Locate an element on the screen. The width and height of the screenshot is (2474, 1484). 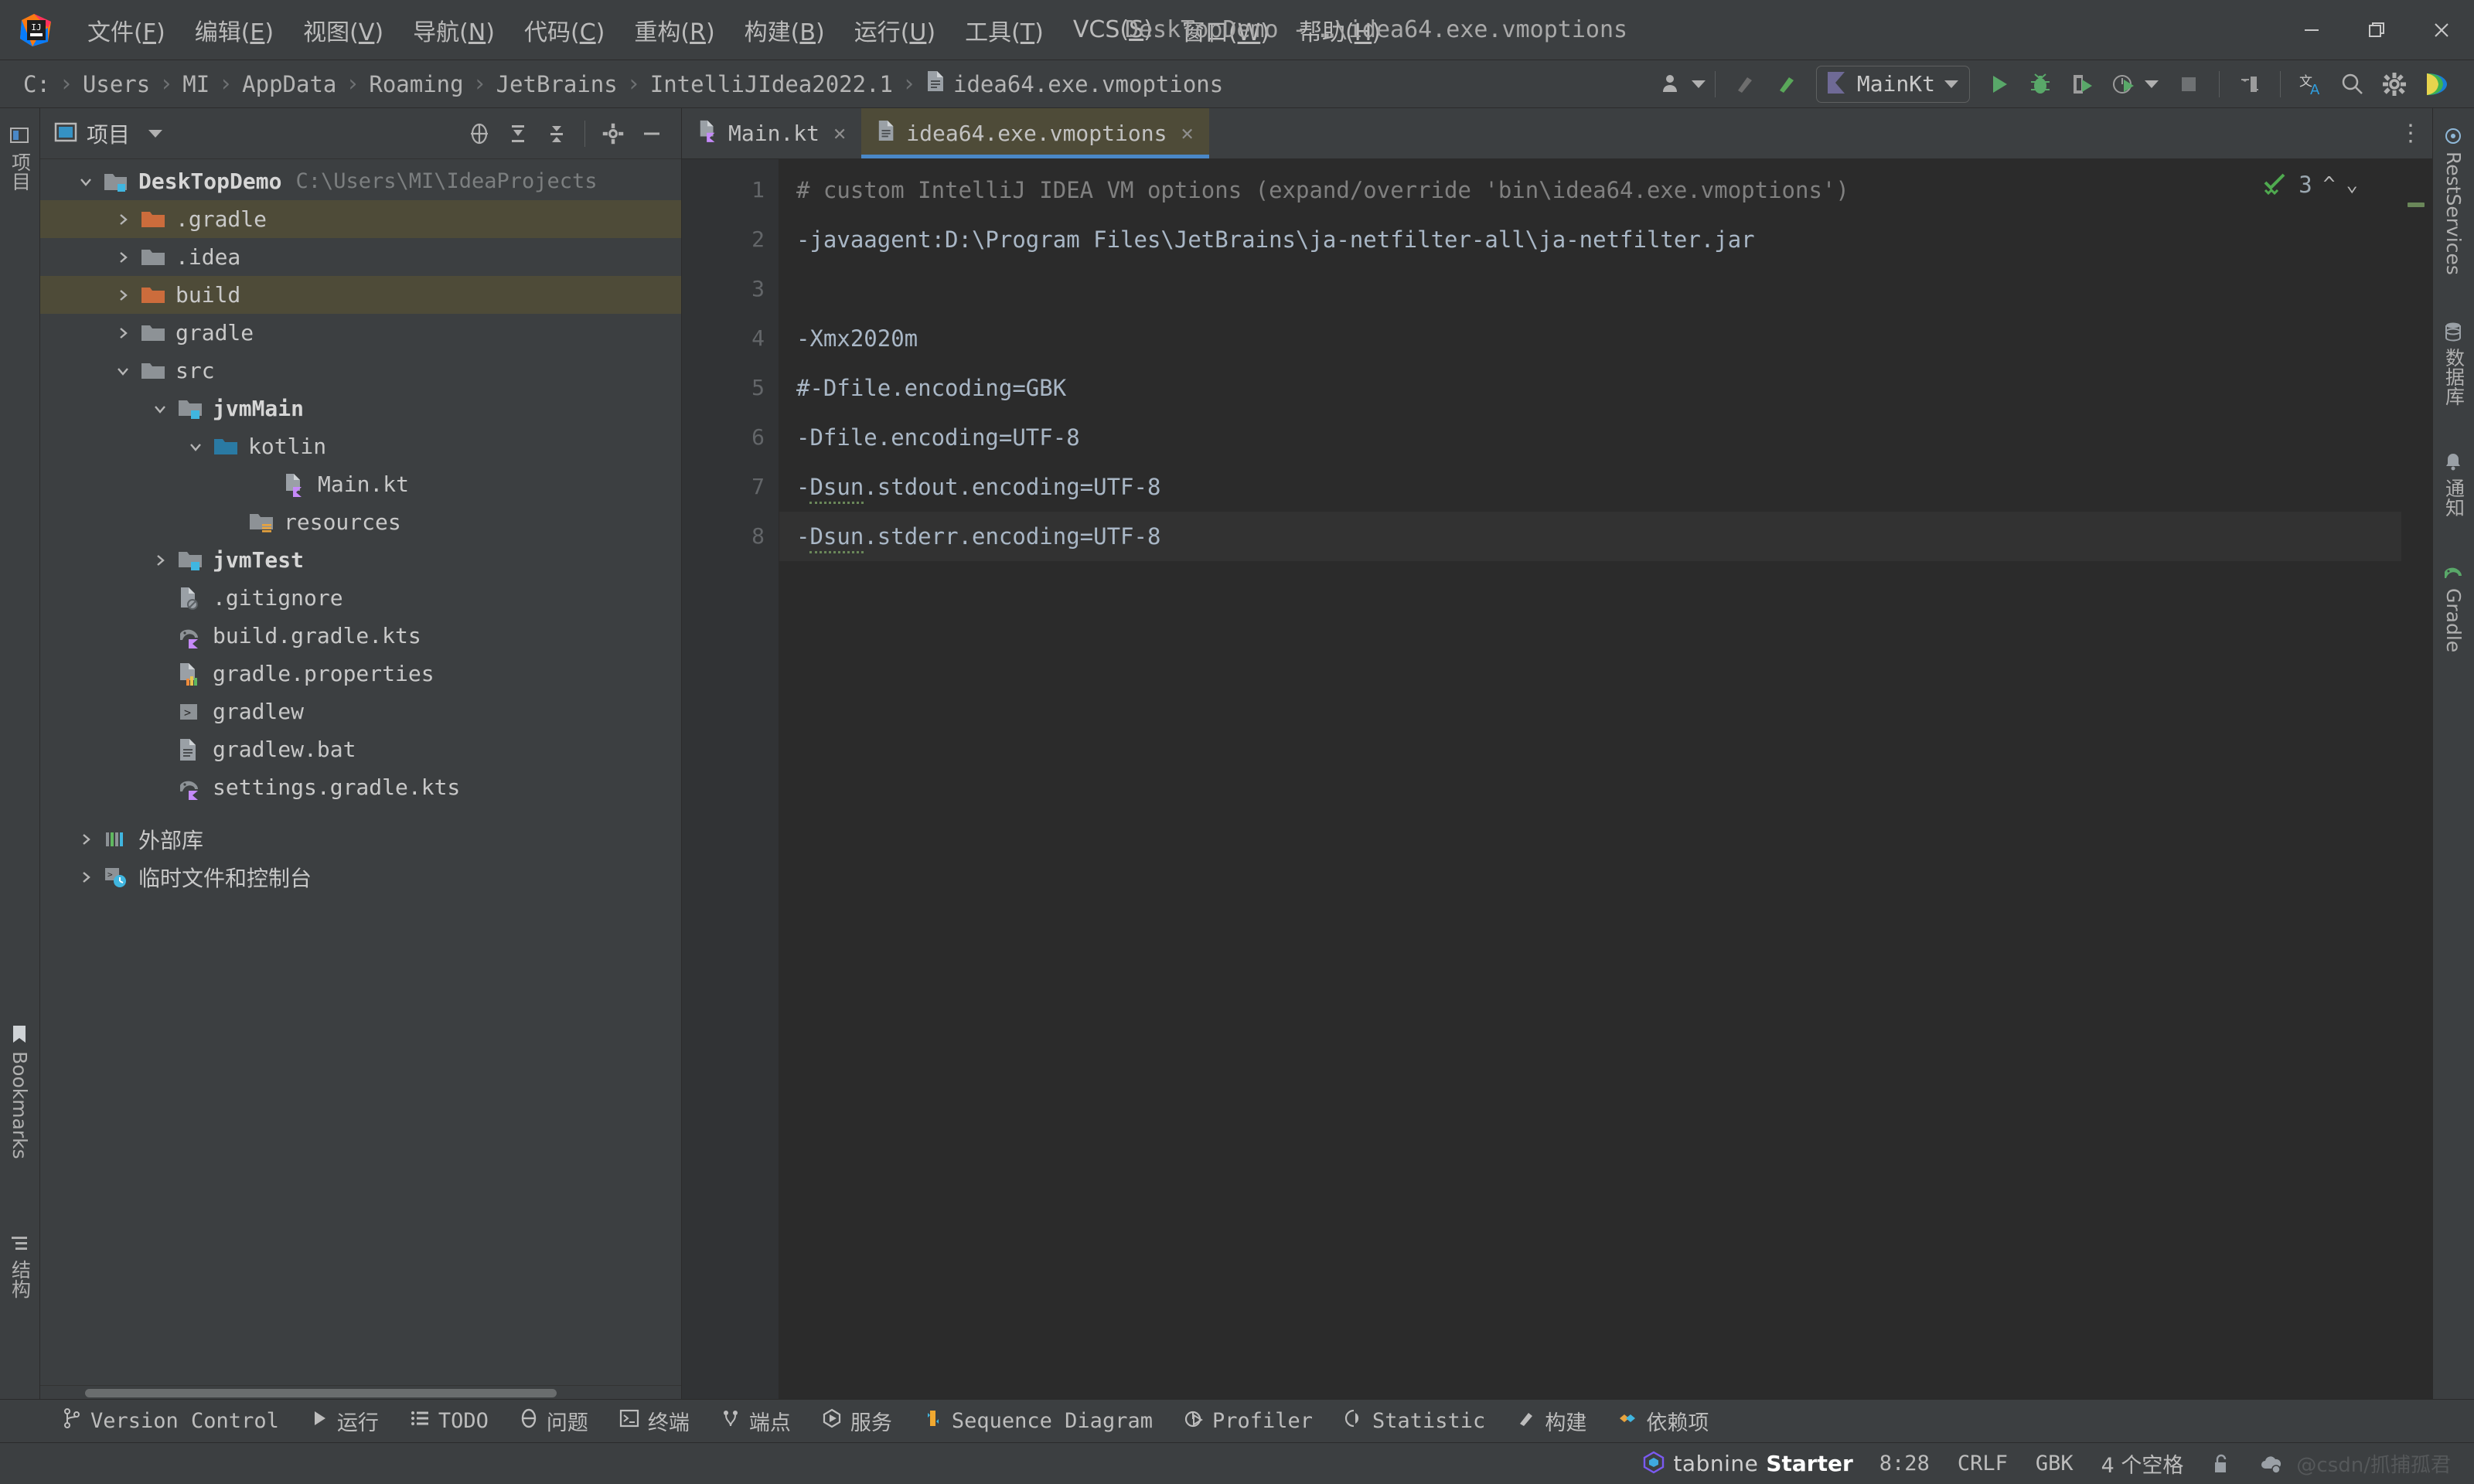
menu-refactor: 重构(R) is located at coordinates (674, 30).